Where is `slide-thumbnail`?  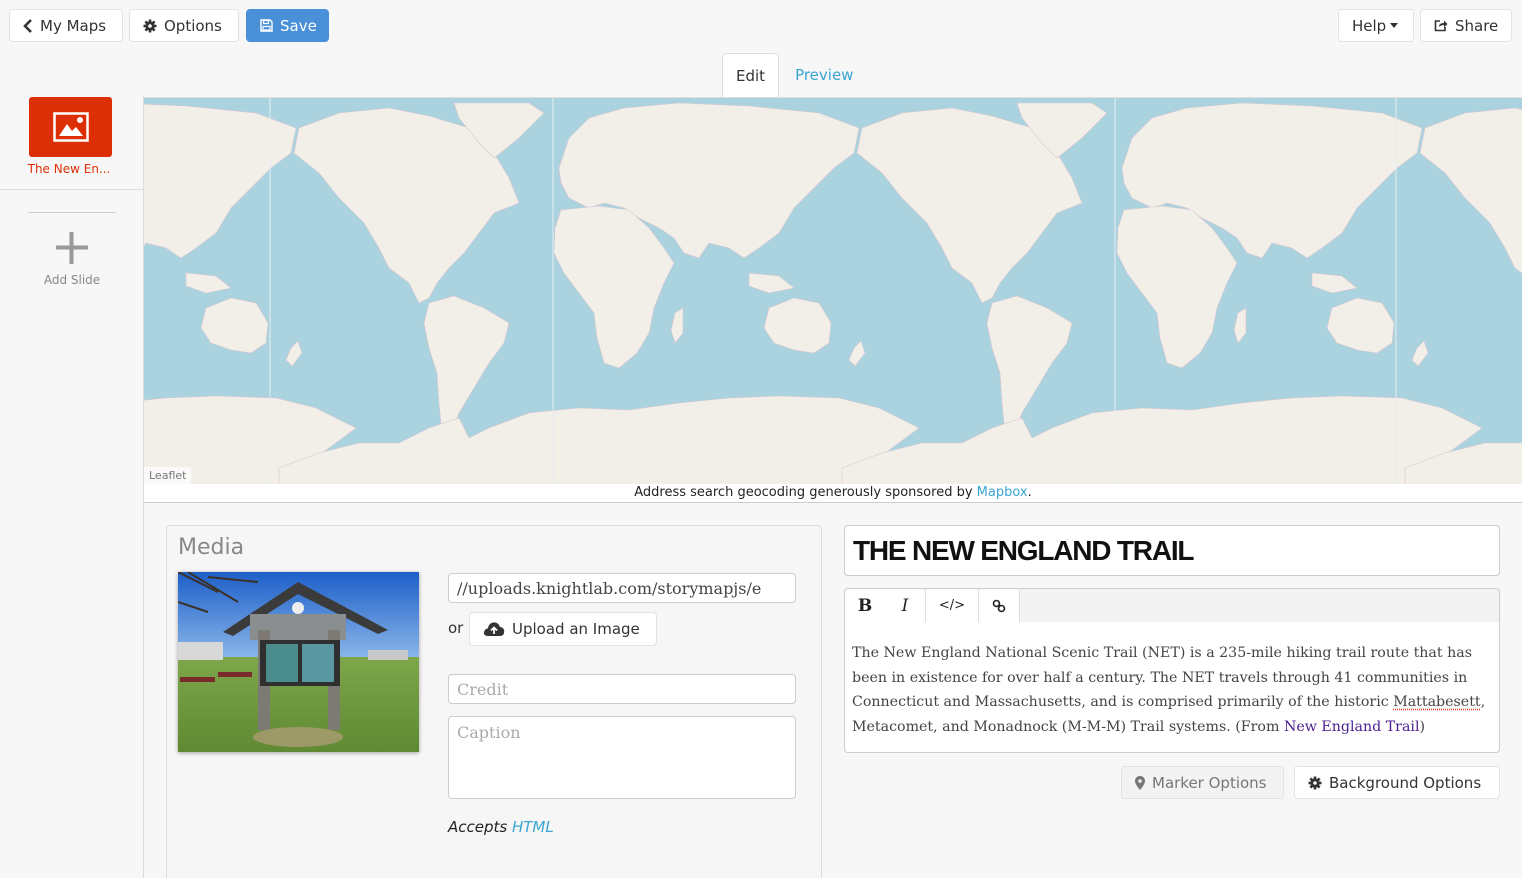
slide-thumbnail is located at coordinates (70, 127).